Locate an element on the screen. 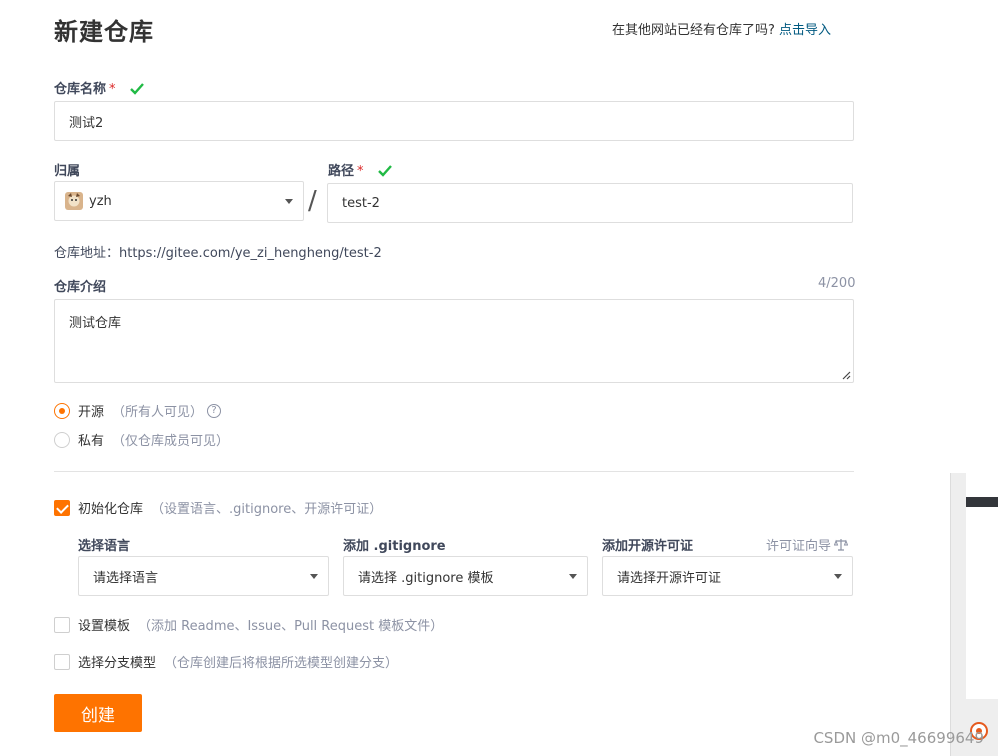  watermark: CSDN @m0_46699649 is located at coordinates (898, 738).